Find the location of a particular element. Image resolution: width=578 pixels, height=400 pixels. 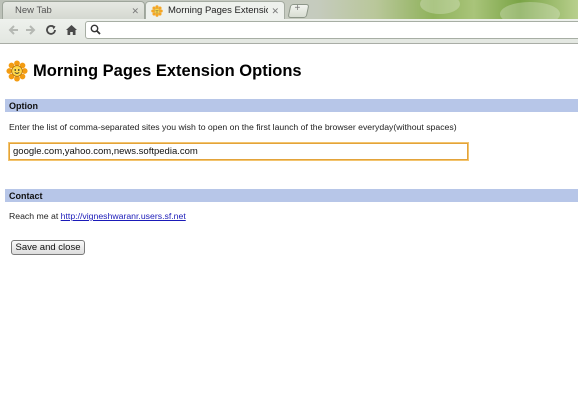

tab-morning-pages-options: Morning Pages Extension O ✕ is located at coordinates (215, 10).